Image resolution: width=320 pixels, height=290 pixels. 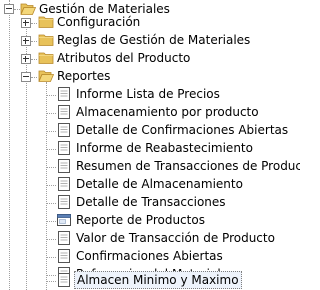 I want to click on tree-leaf-label: Detalle de Transacciones, so click(x=151, y=202).